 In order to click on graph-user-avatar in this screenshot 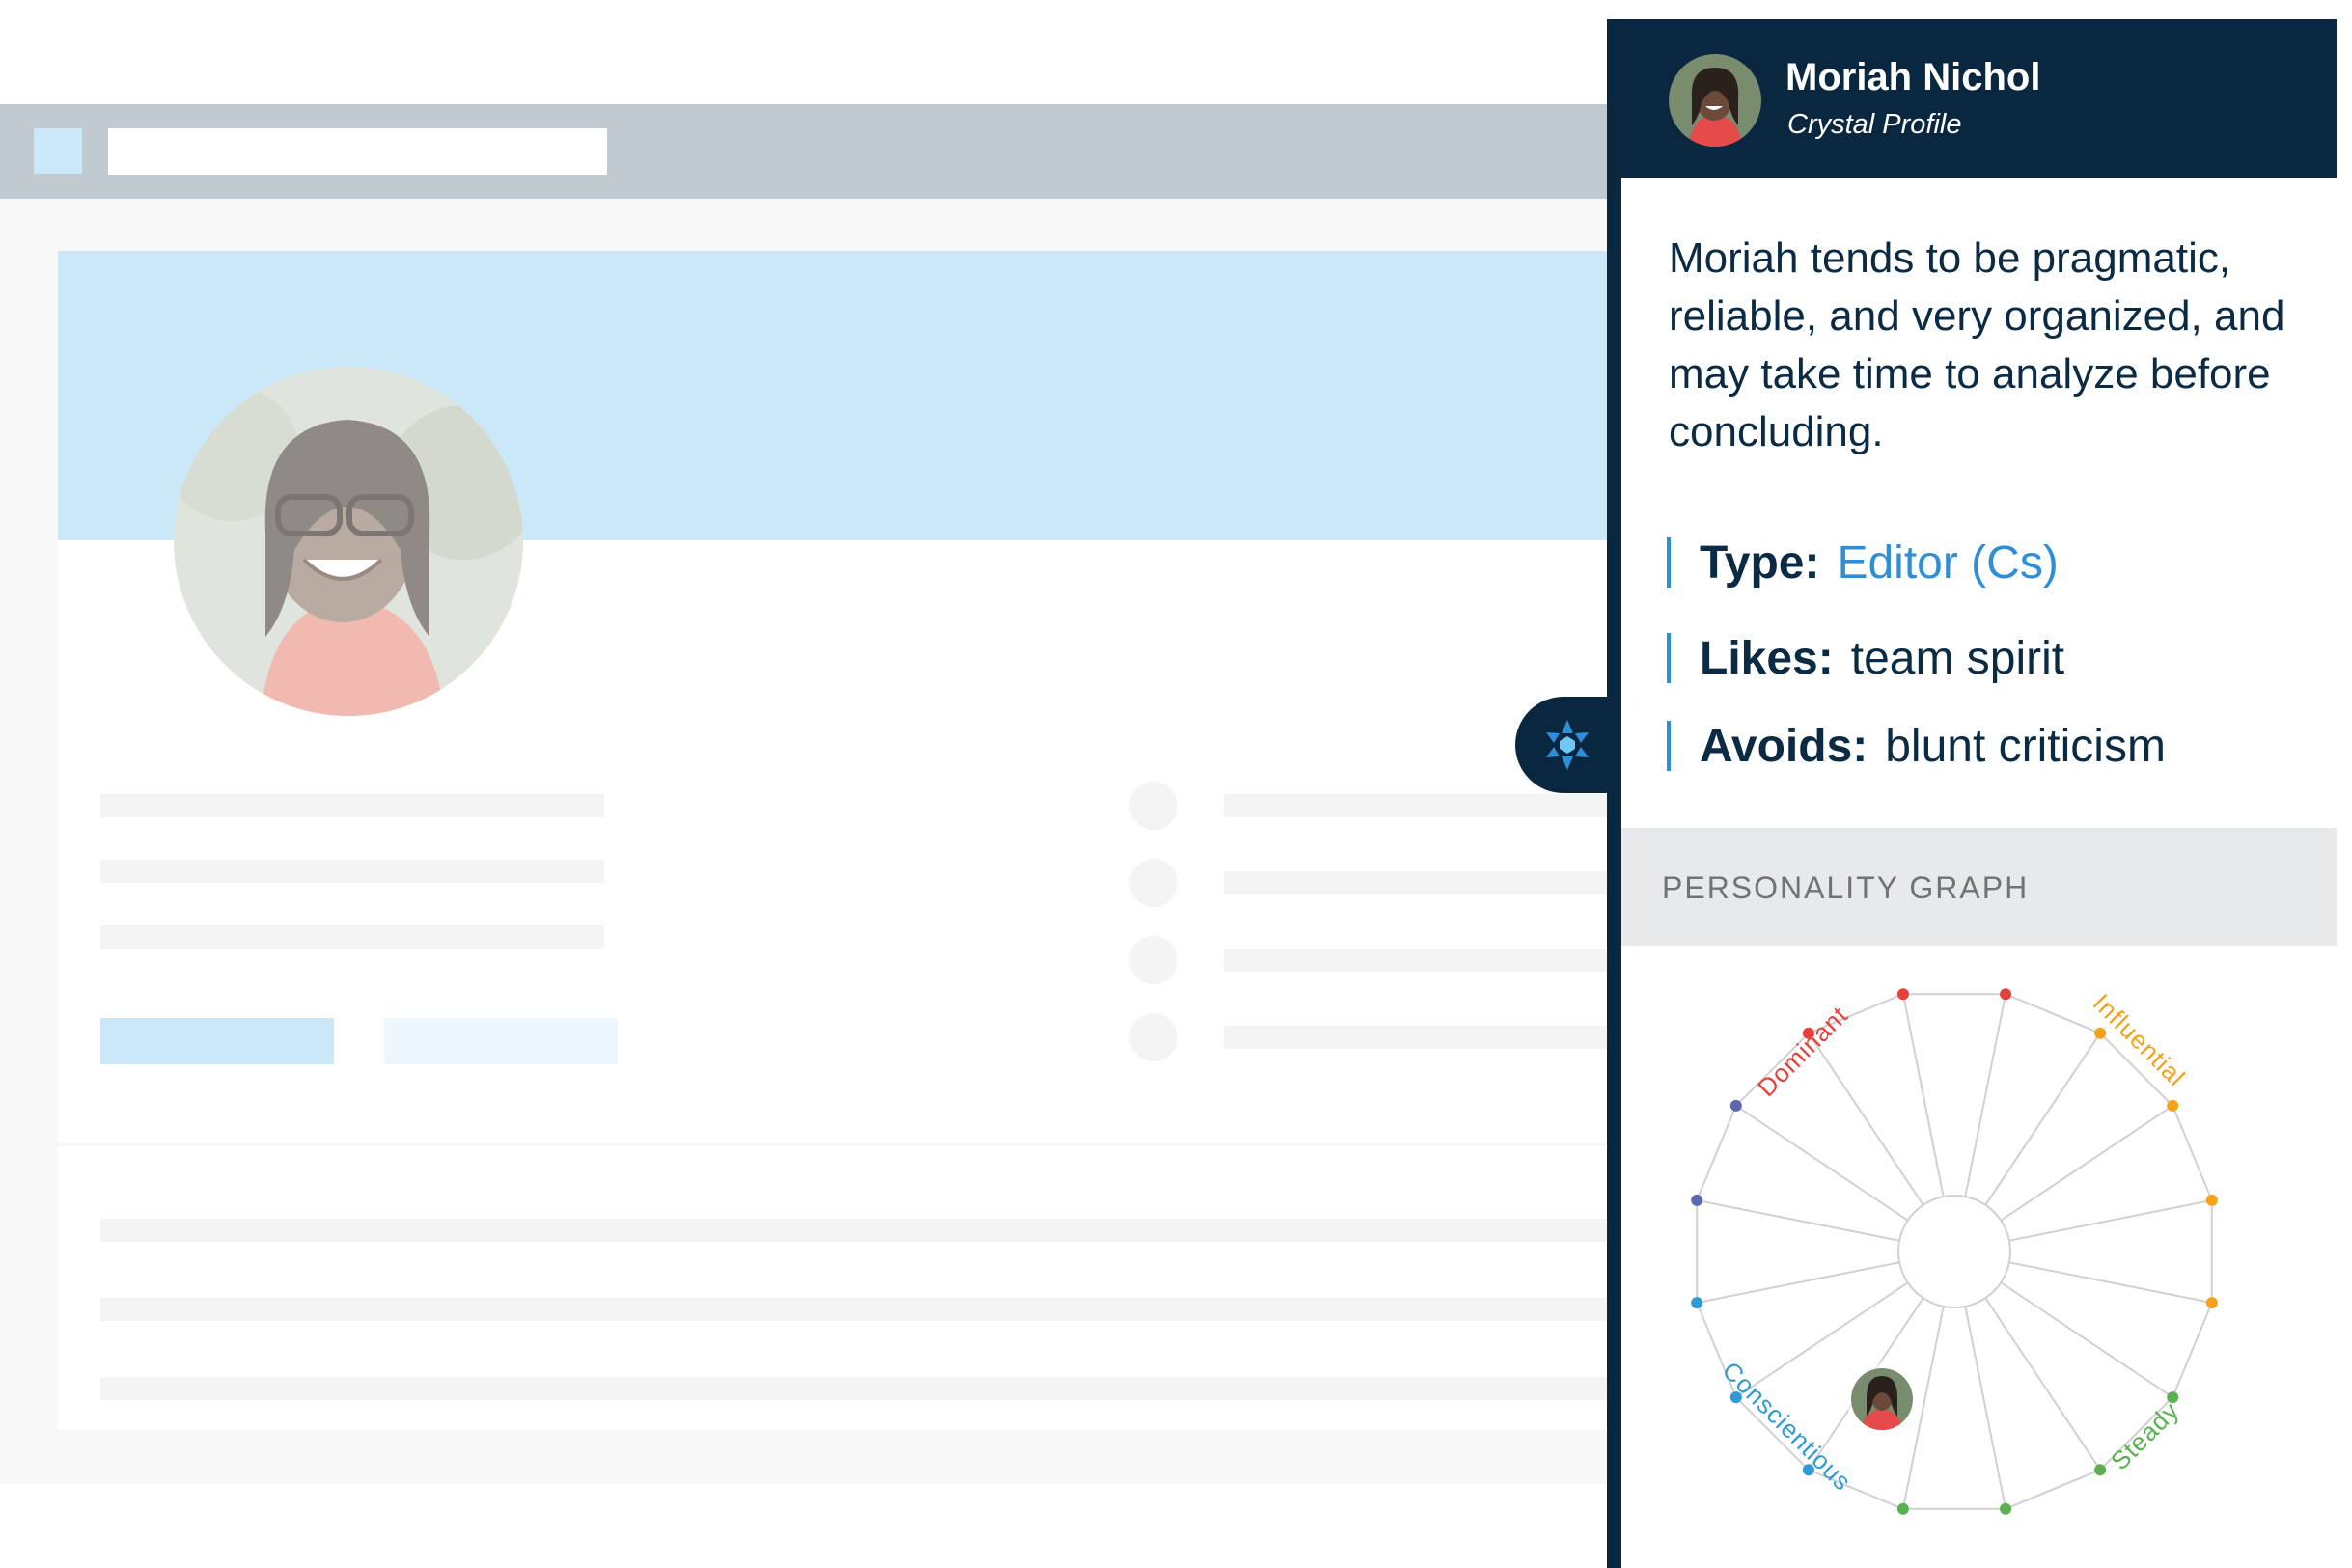, I will do `click(1882, 1399)`.